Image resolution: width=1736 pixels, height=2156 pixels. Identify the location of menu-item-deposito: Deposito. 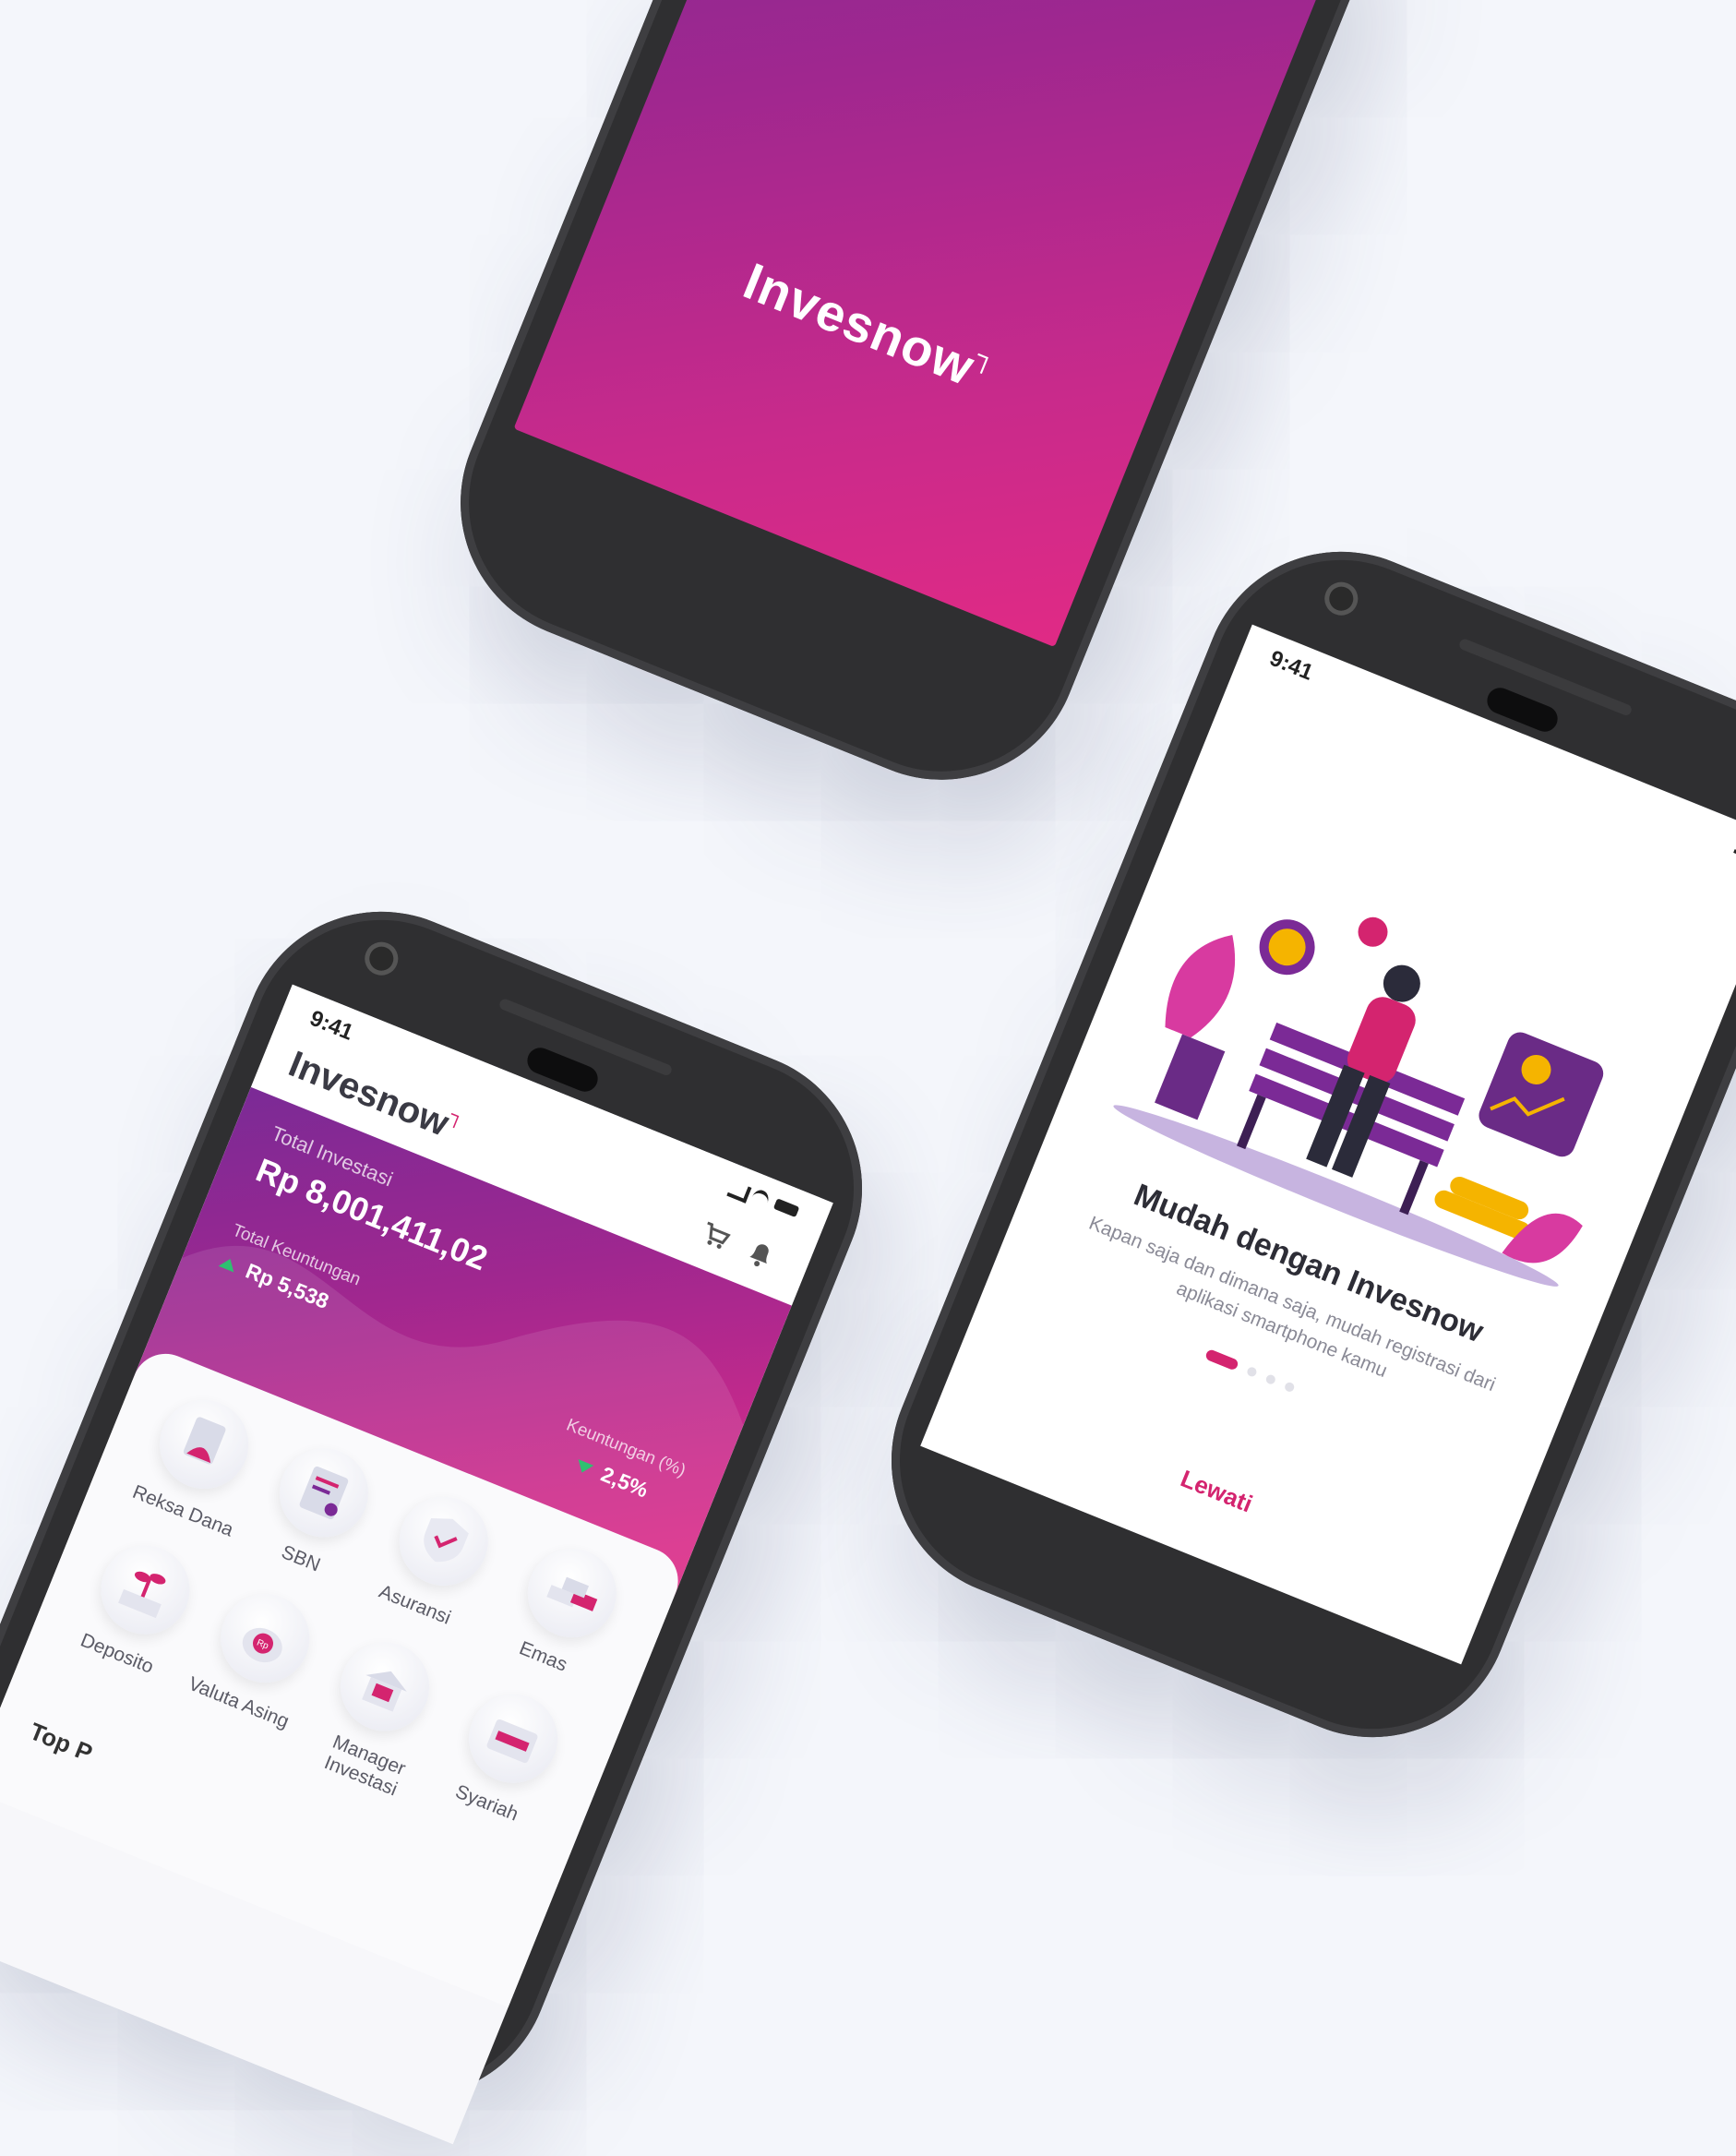
(137, 1613).